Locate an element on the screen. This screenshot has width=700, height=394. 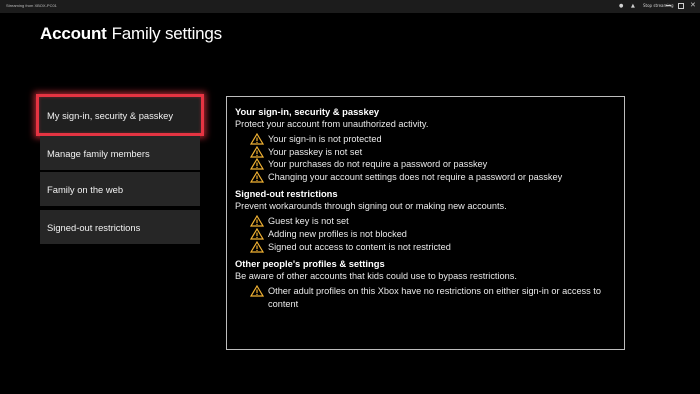
window-title: Streaming from XBOX-PC01 is located at coordinates (31, 5).